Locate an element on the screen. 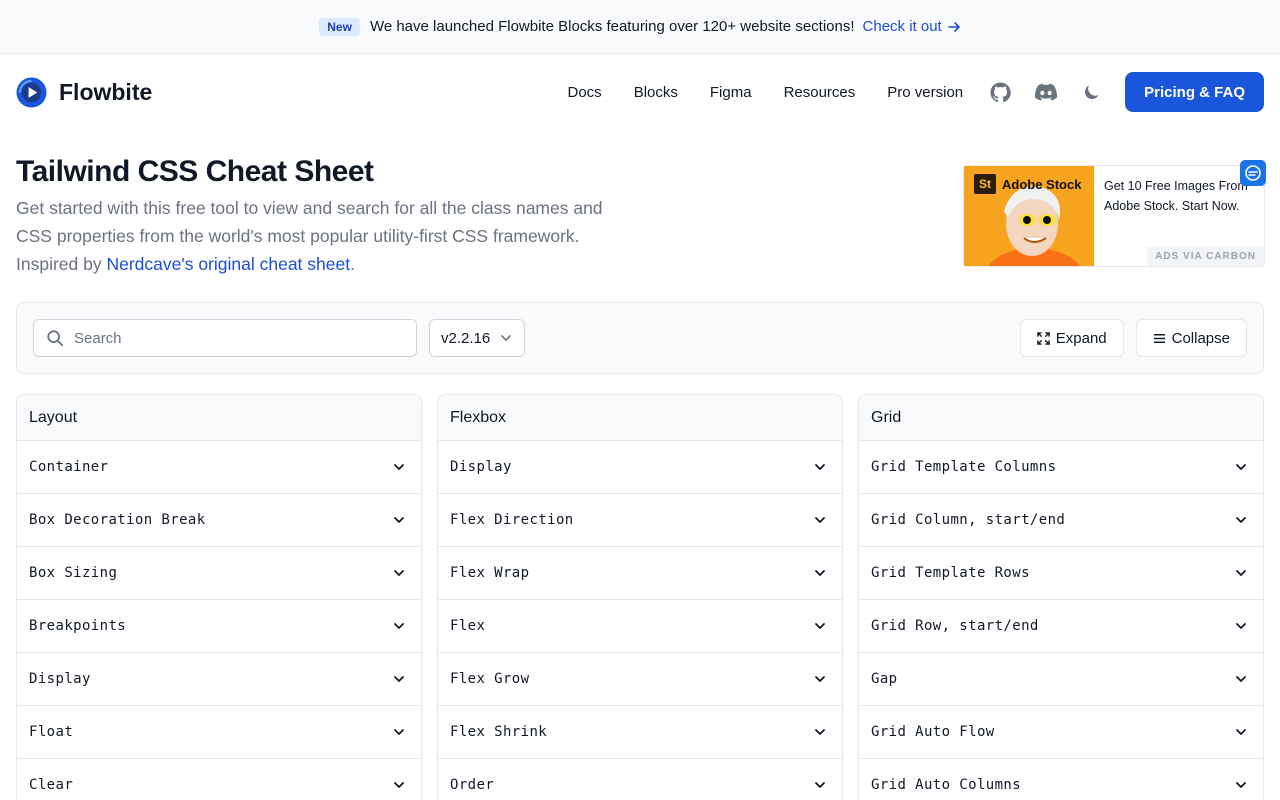 This screenshot has height=800, width=1280. list-item-label: Flex Grow is located at coordinates (490, 679).